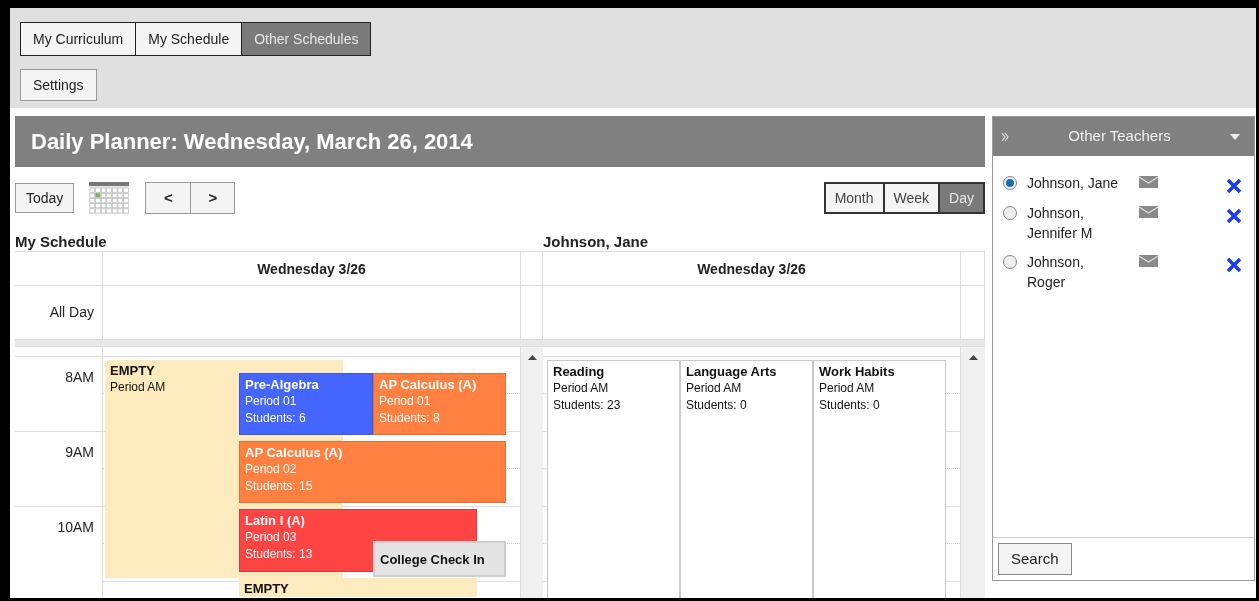 The height and width of the screenshot is (601, 1259). What do you see at coordinates (910, 198) in the screenshot?
I see `view-tab: Week` at bounding box center [910, 198].